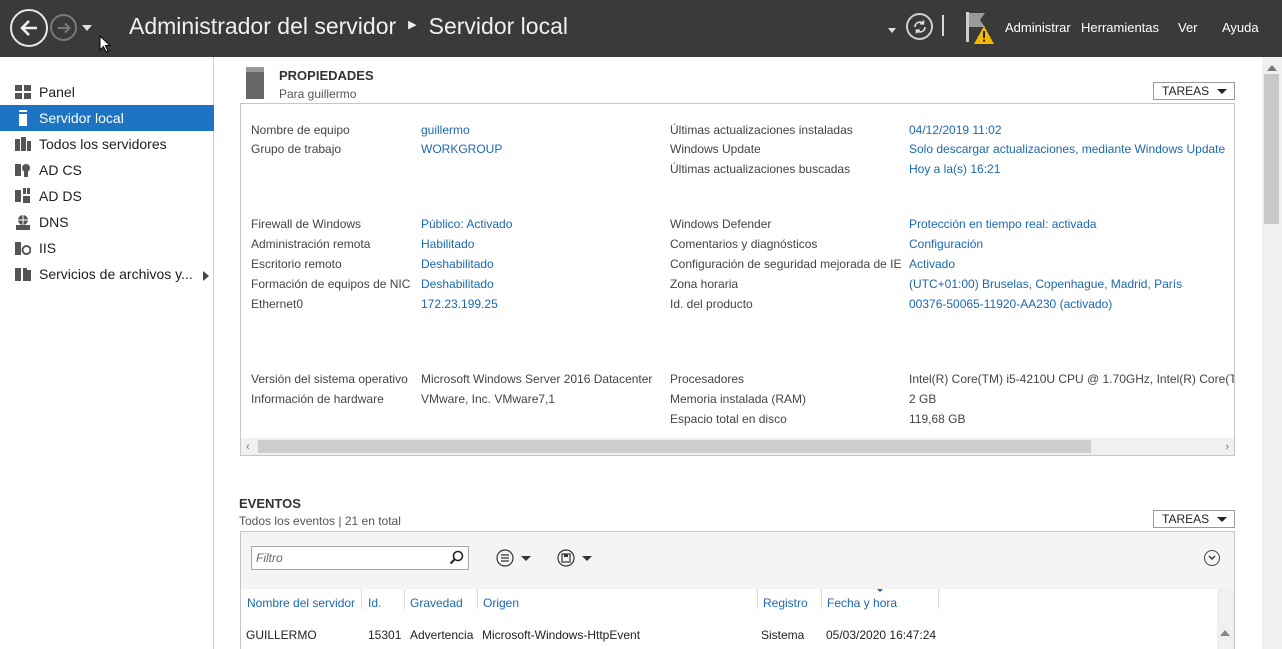 This screenshot has height=649, width=1282. I want to click on column-header: Gravedad, so click(436, 603).